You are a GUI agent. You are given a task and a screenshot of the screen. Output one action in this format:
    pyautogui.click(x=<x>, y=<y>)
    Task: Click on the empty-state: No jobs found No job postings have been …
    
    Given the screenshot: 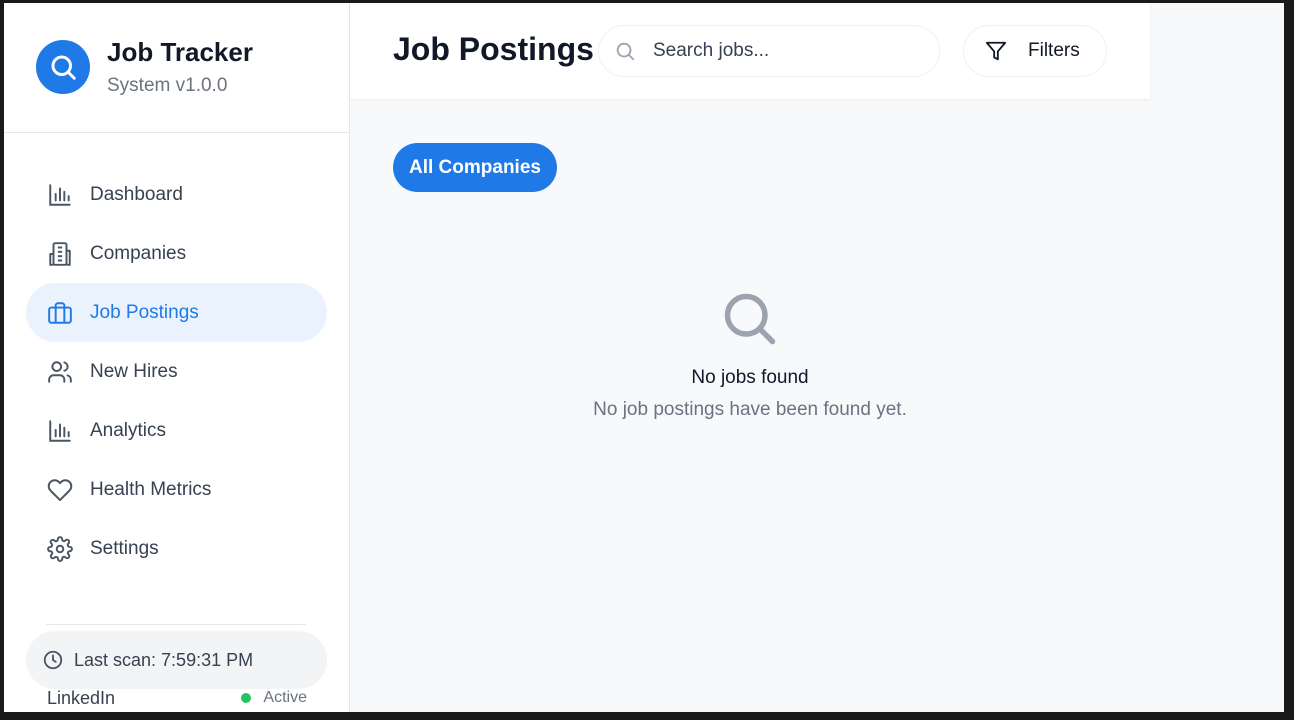 What is the action you would take?
    pyautogui.click(x=750, y=355)
    